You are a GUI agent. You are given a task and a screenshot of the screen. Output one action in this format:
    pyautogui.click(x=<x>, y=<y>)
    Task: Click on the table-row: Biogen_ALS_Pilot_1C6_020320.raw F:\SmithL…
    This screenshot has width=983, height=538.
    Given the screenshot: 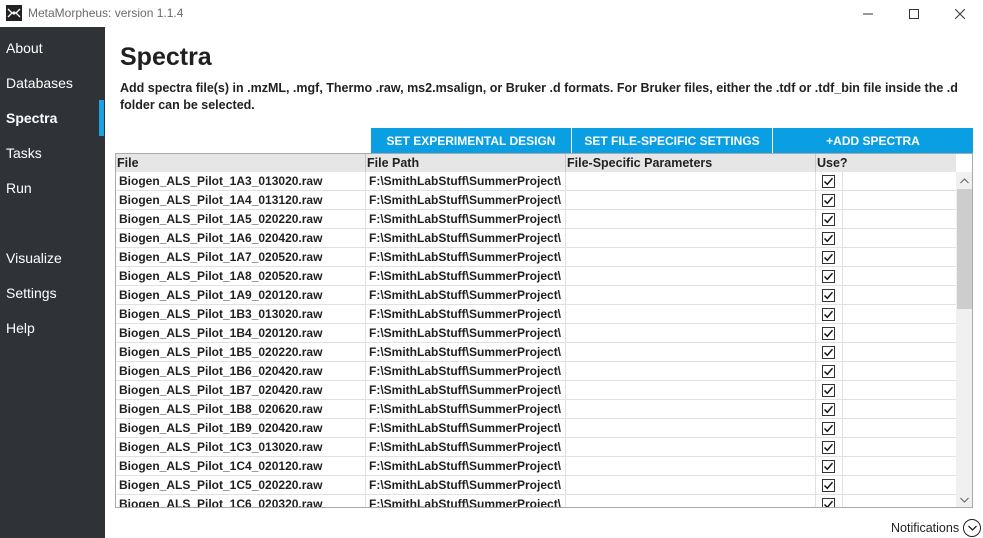 What is the action you would take?
    pyautogui.click(x=536, y=501)
    